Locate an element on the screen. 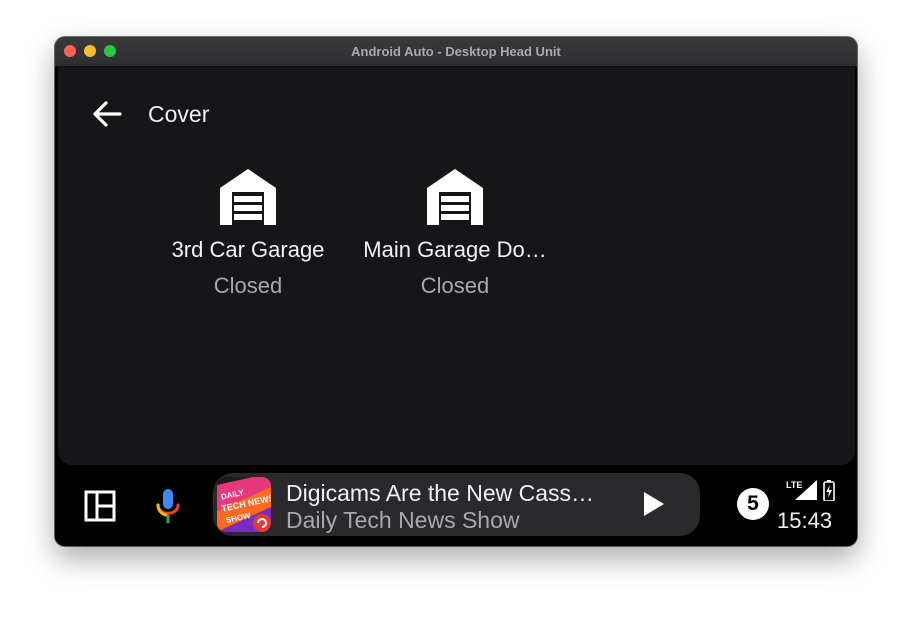 This screenshot has width=912, height=620. dashboard-icon is located at coordinates (100, 506).